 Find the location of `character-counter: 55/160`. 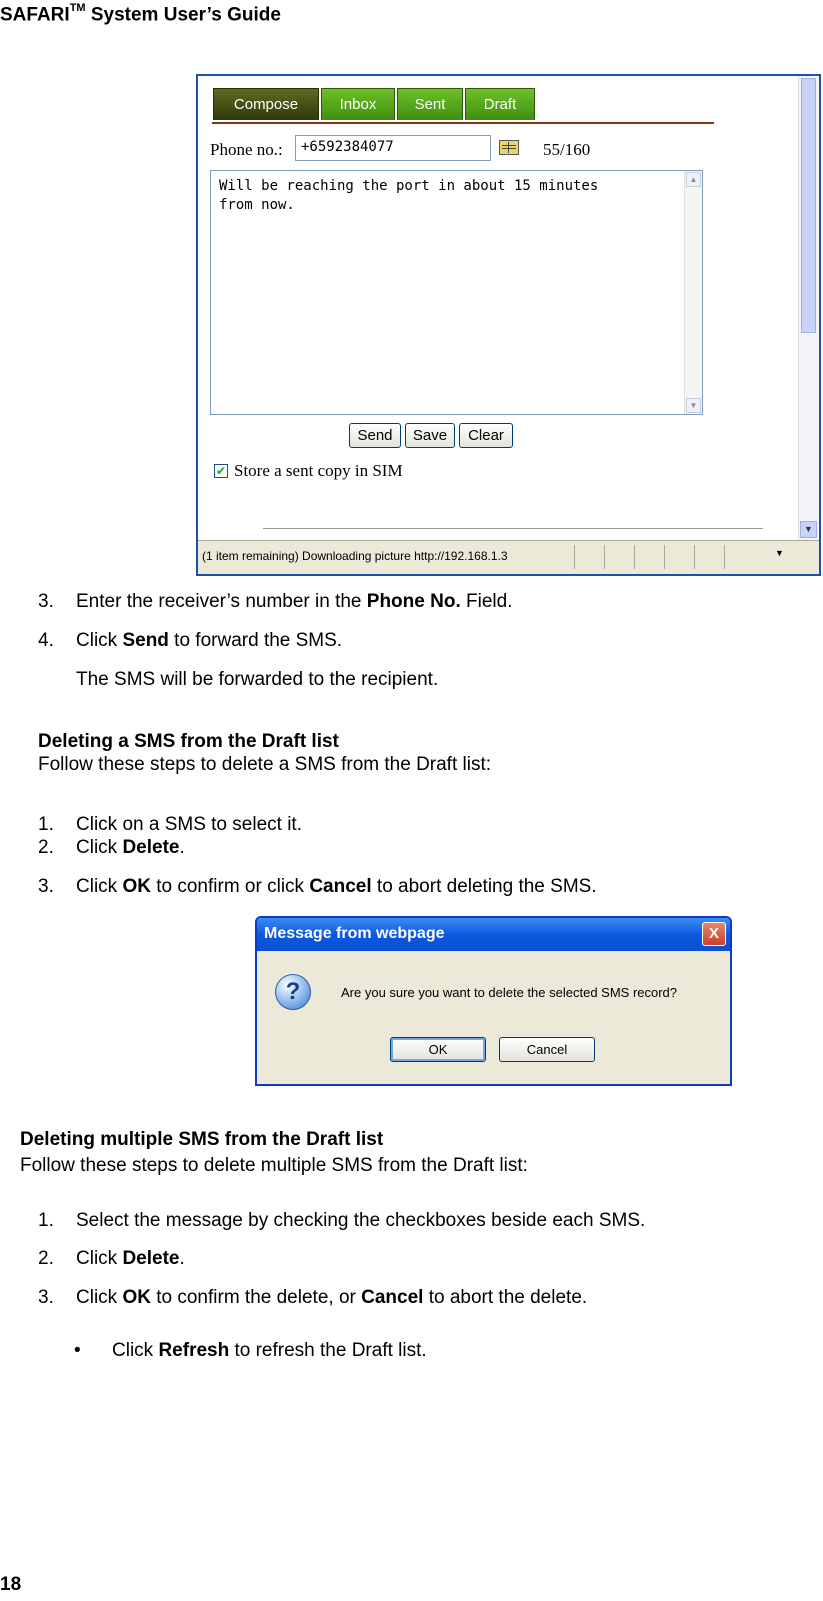

character-counter: 55/160 is located at coordinates (567, 149).